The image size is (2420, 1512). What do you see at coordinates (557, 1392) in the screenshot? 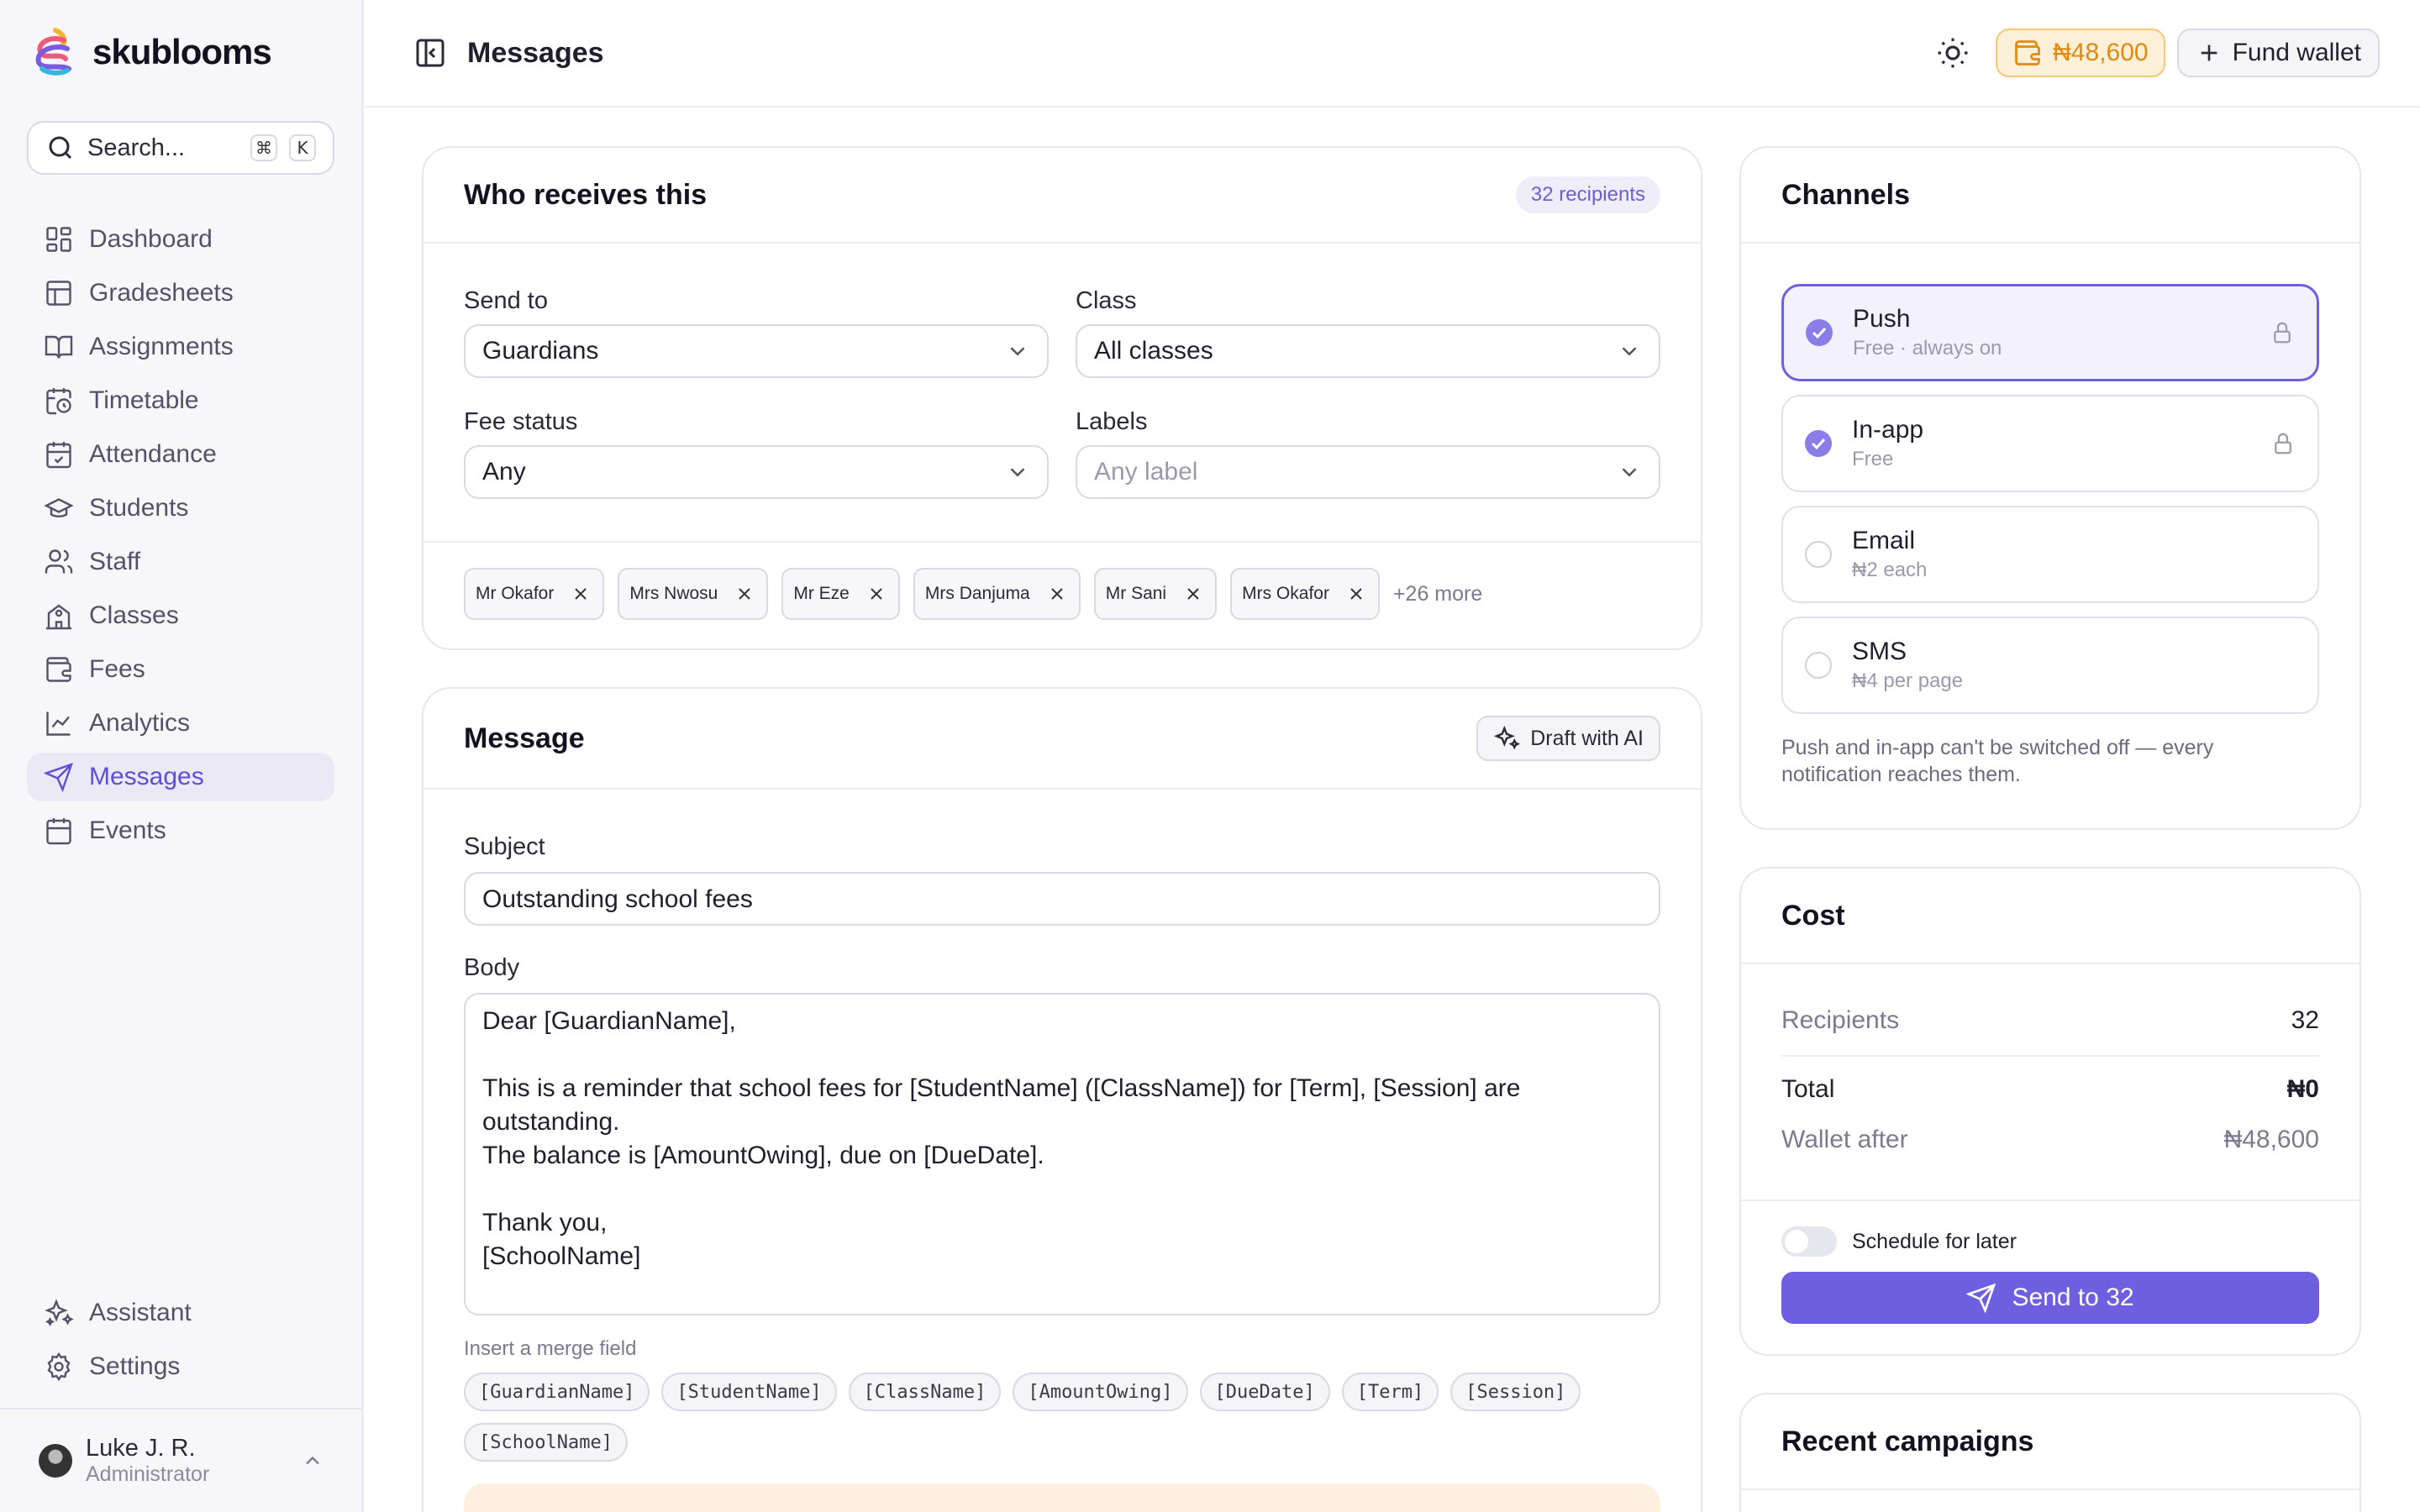
I see `merge-field-guardian-name: [GuardianName]` at bounding box center [557, 1392].